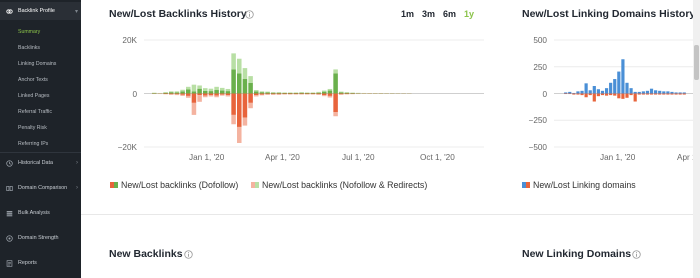  I want to click on sidebar-item-linking-domains: Linking Domains, so click(37, 64).